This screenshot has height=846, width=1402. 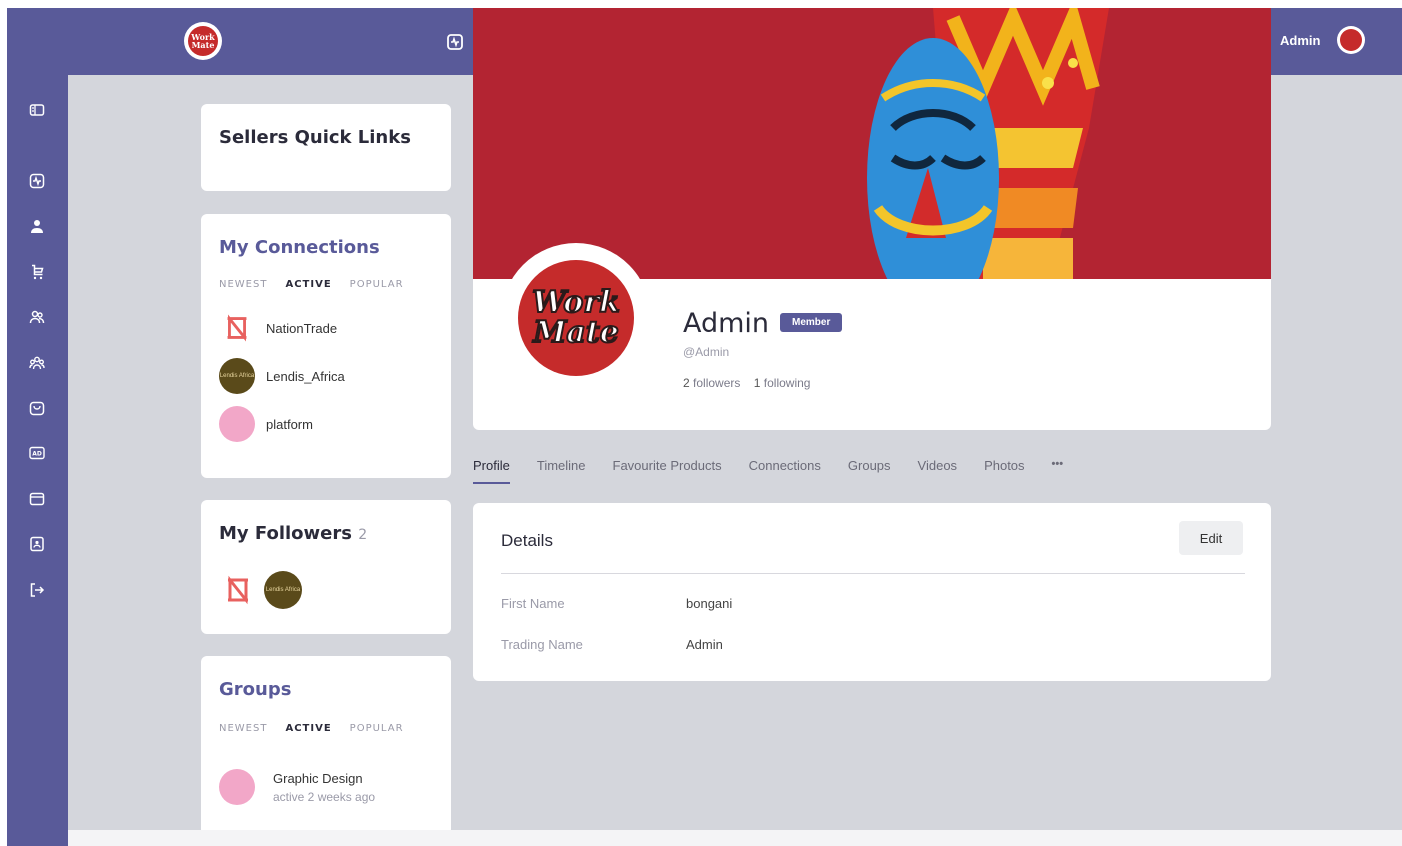 I want to click on graphic-design-group-avatar, so click(x=237, y=787).